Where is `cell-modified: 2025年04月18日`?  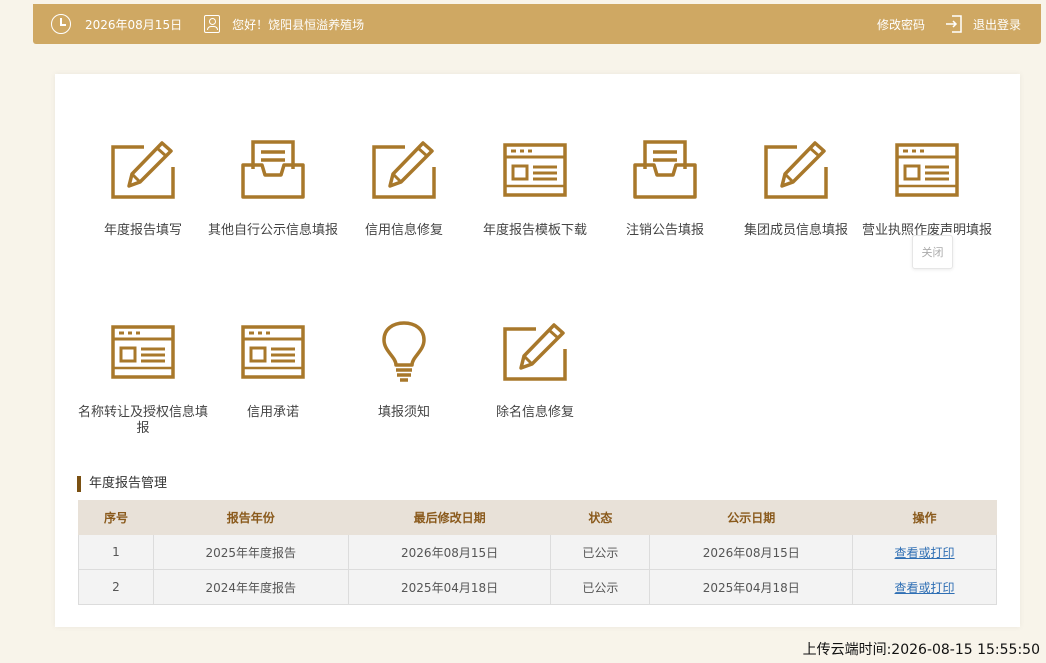
cell-modified: 2025年04月18日 is located at coordinates (449, 587).